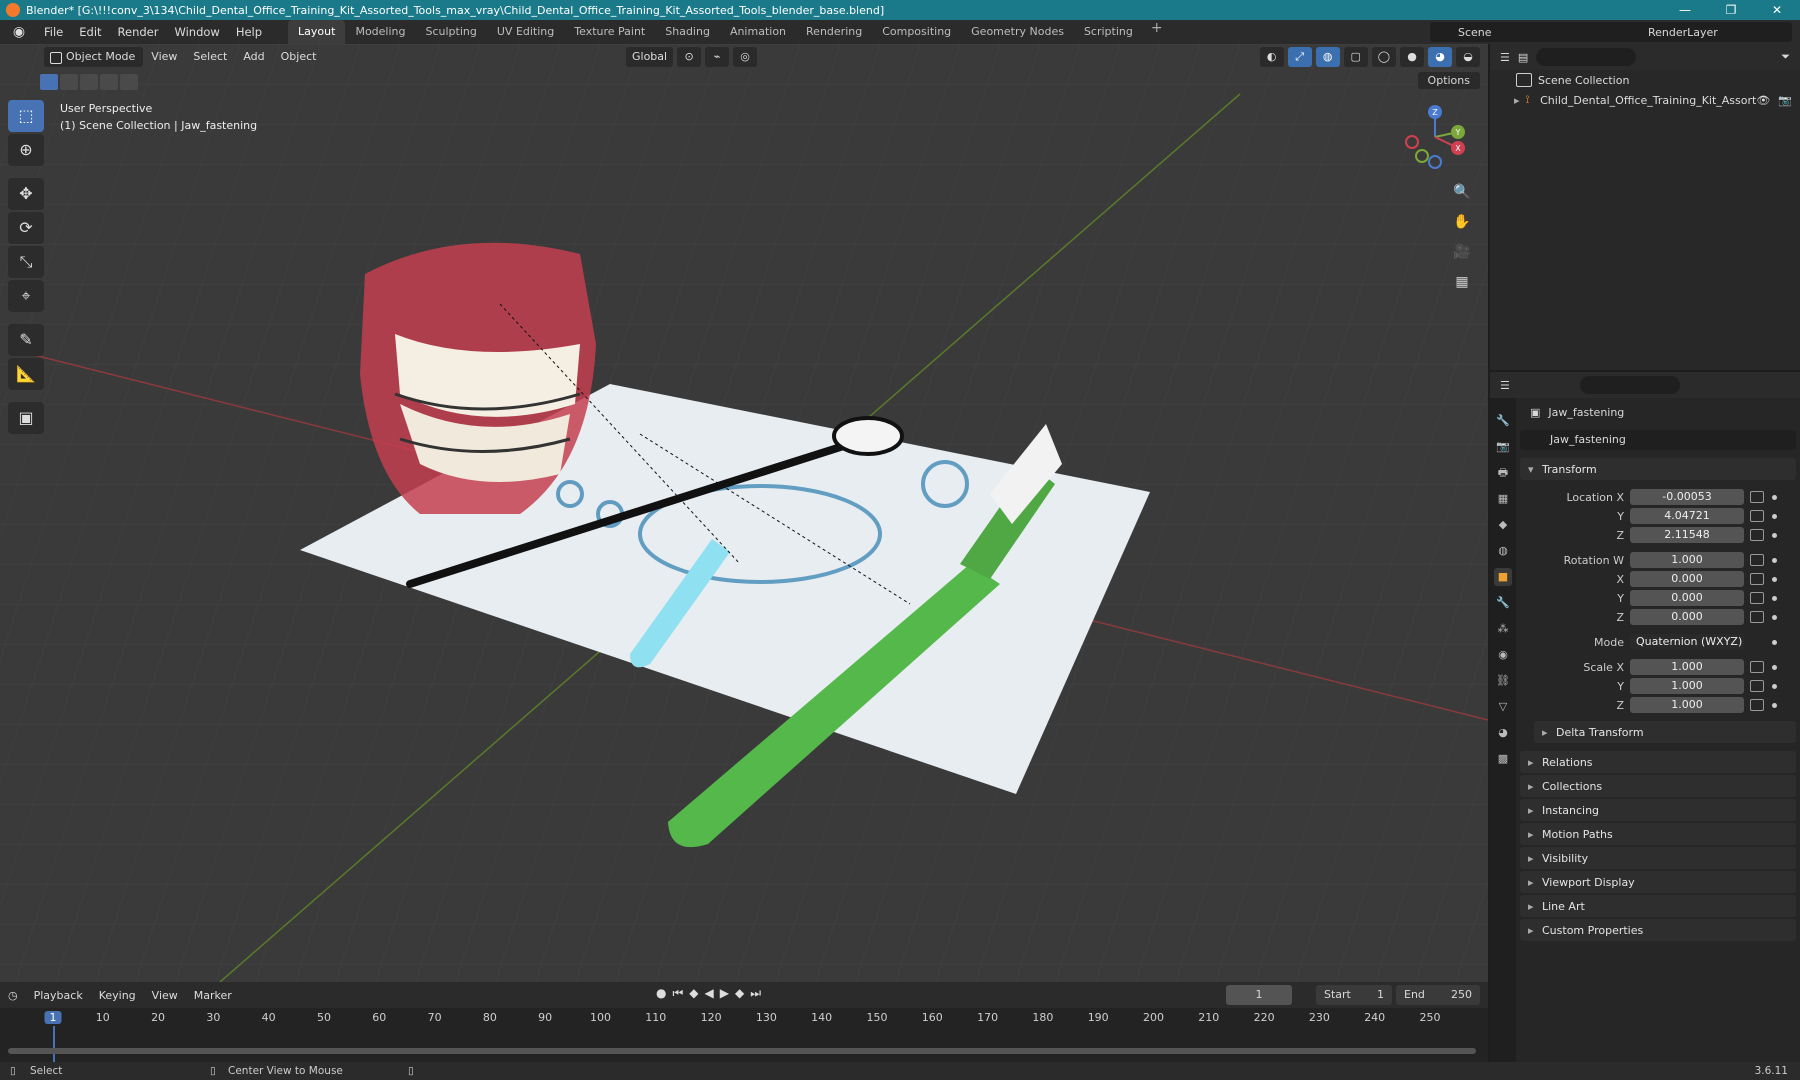 The height and width of the screenshot is (1080, 1800). What do you see at coordinates (1462, 222) in the screenshot?
I see `pan-hand-icon: ✋` at bounding box center [1462, 222].